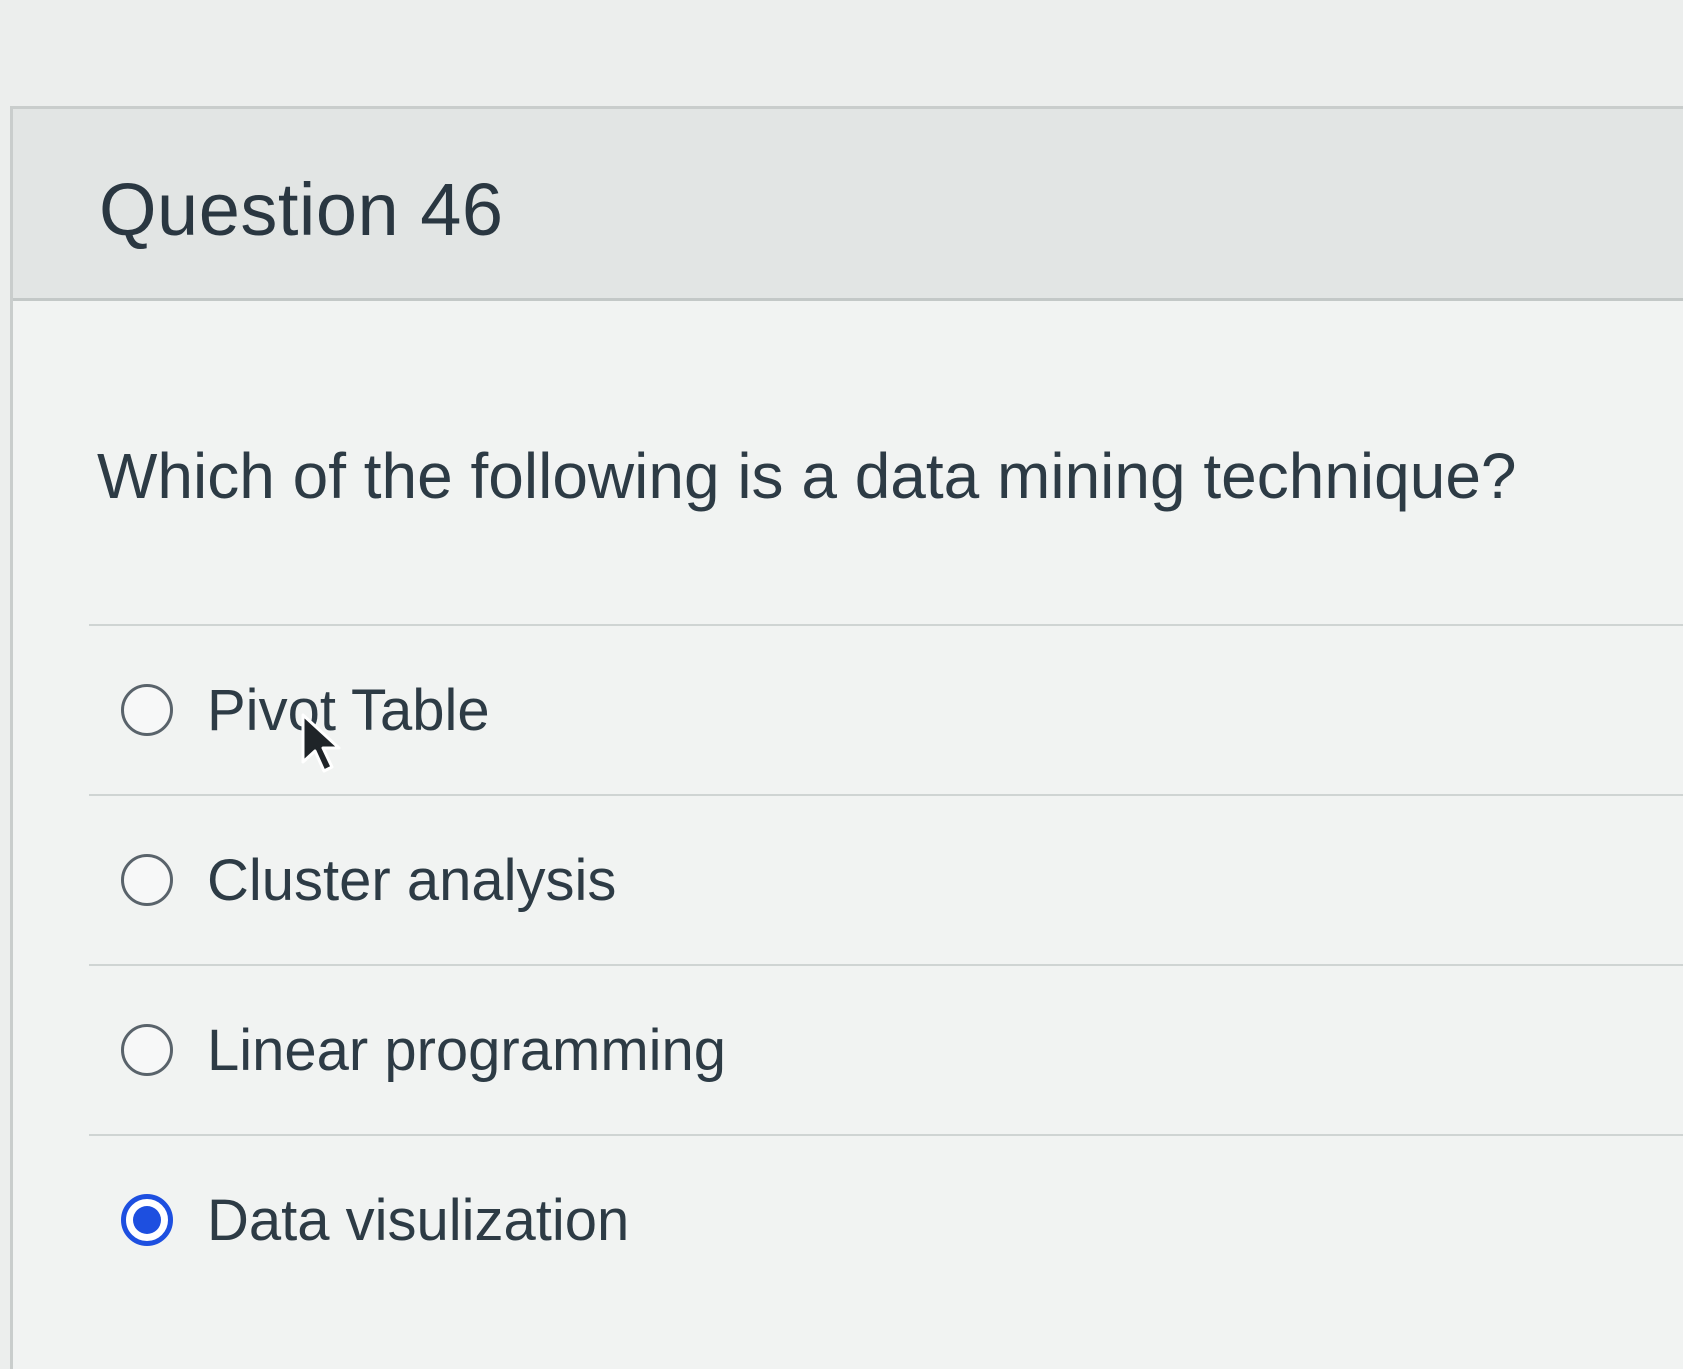 The image size is (1683, 1369). What do you see at coordinates (886, 1049) in the screenshot?
I see `answer-option-linear-programming: Linear programming` at bounding box center [886, 1049].